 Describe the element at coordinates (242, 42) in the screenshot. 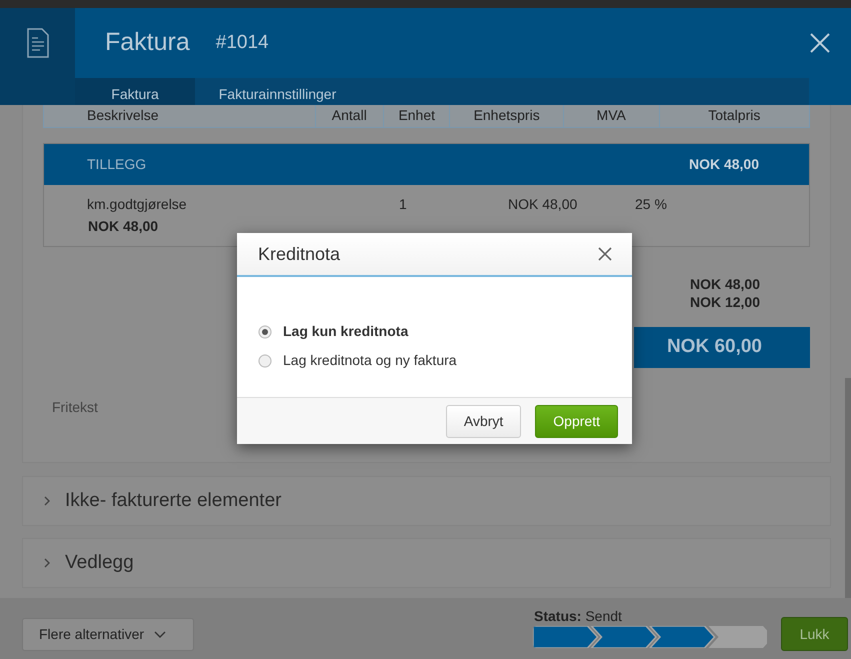

I see `invoice-number: #1014` at that location.